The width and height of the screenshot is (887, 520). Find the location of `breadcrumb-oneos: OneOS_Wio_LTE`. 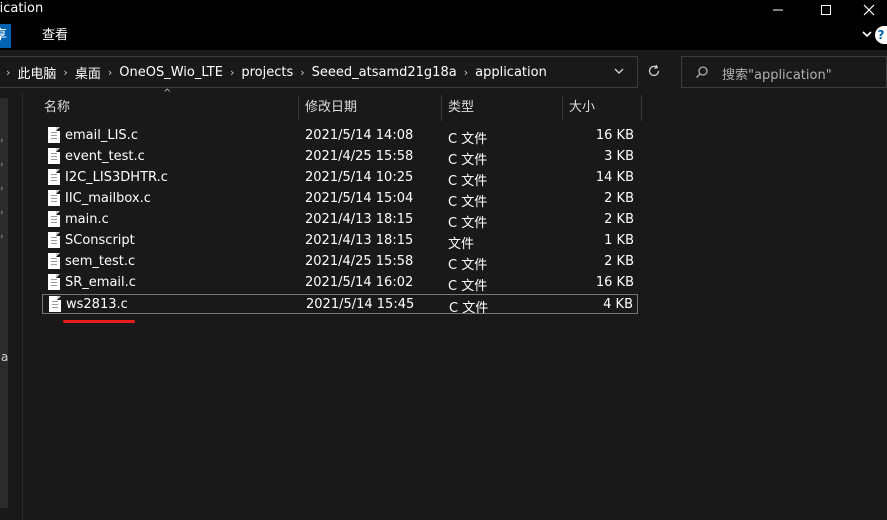

breadcrumb-oneos: OneOS_Wio_LTE is located at coordinates (171, 72).